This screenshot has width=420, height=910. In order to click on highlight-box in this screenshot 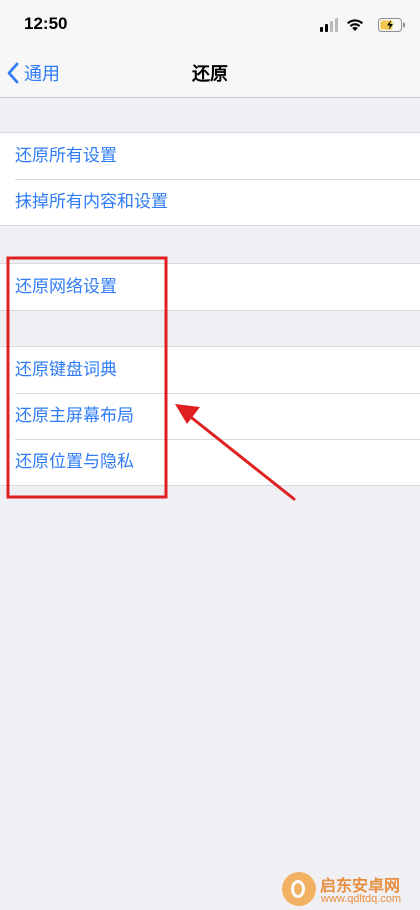, I will do `click(87, 377)`.